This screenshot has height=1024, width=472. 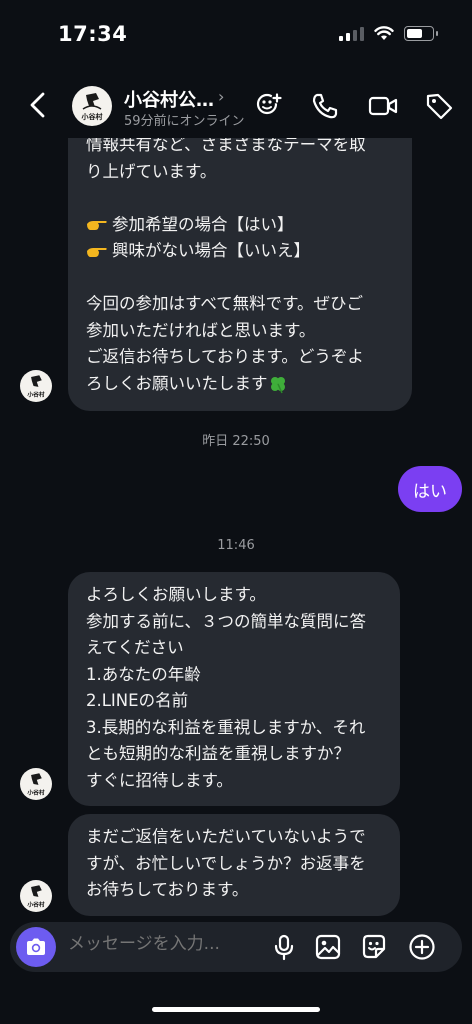 I want to click on message-text: 参加する前に、３つの簡単な質問に答, so click(x=226, y=621).